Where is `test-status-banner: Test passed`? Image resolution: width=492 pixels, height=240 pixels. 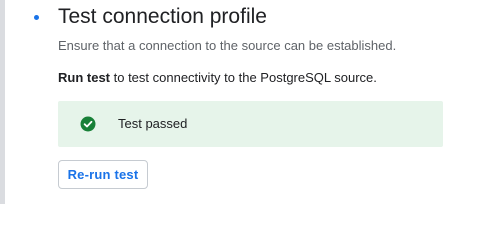
test-status-banner: Test passed is located at coordinates (250, 124).